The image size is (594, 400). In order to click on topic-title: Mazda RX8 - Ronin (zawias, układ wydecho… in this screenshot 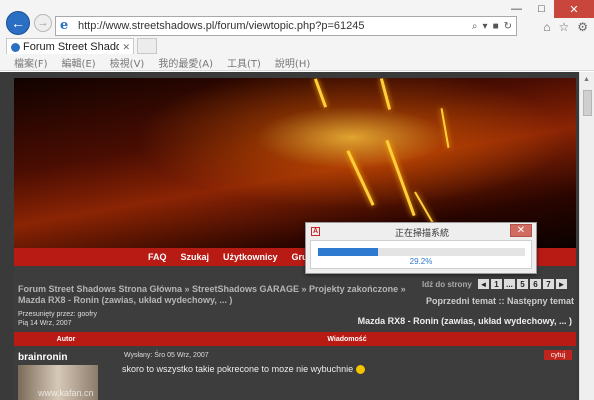, I will do `click(465, 321)`.